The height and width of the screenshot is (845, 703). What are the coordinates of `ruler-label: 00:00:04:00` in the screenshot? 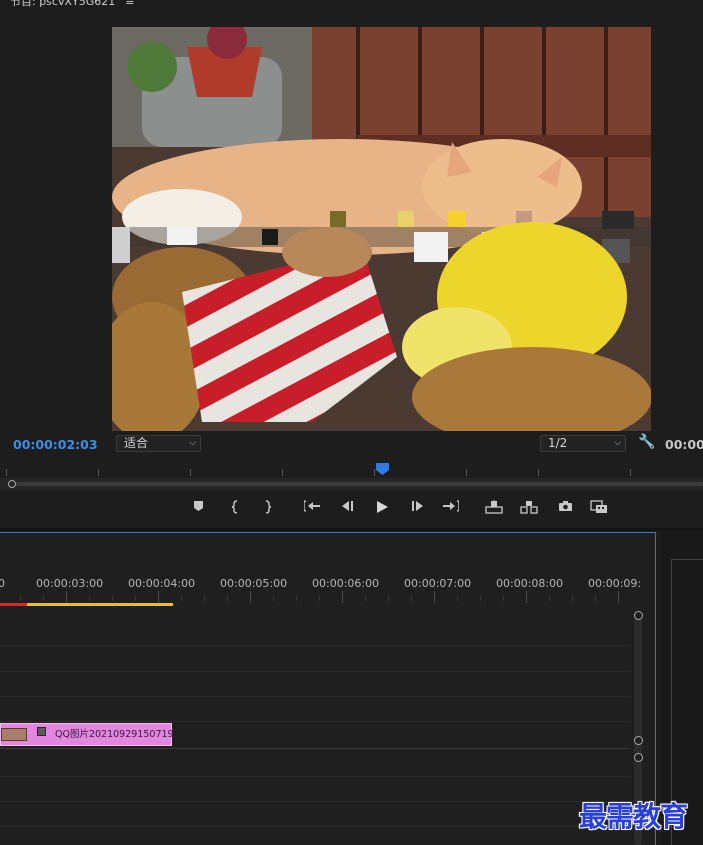 It's located at (162, 583).